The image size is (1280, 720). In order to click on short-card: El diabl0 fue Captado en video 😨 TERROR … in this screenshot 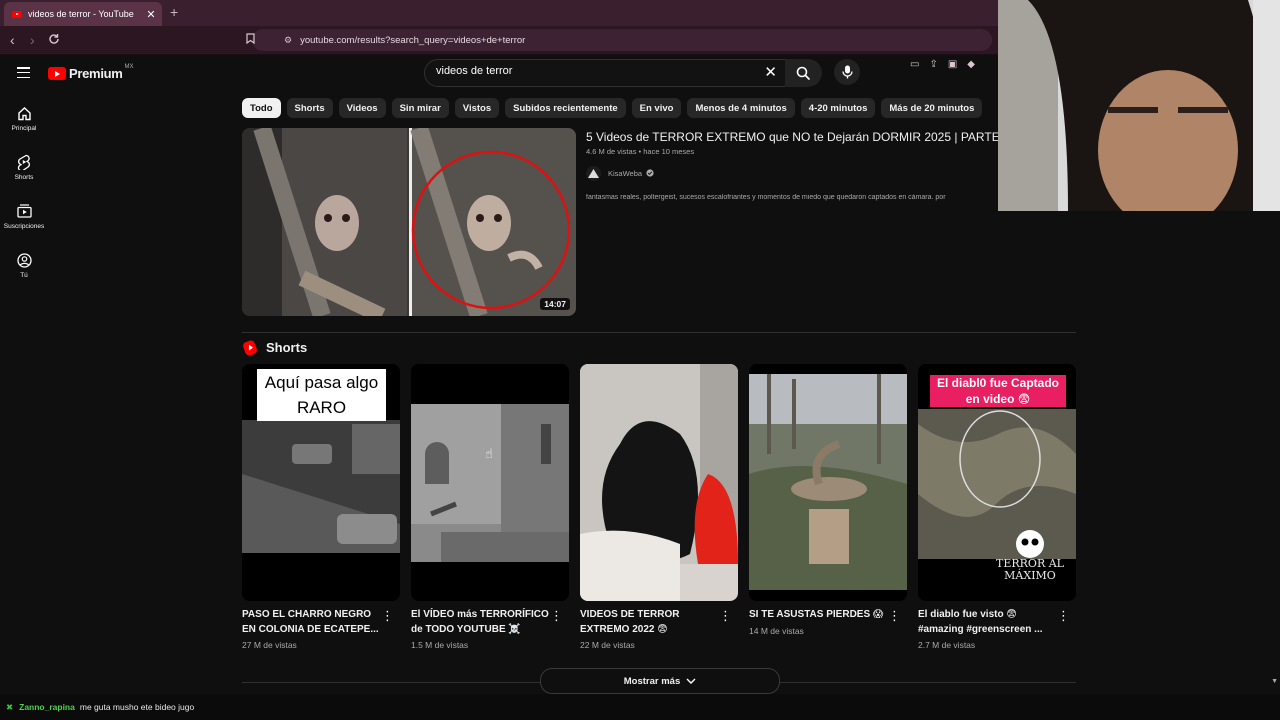, I will do `click(997, 507)`.